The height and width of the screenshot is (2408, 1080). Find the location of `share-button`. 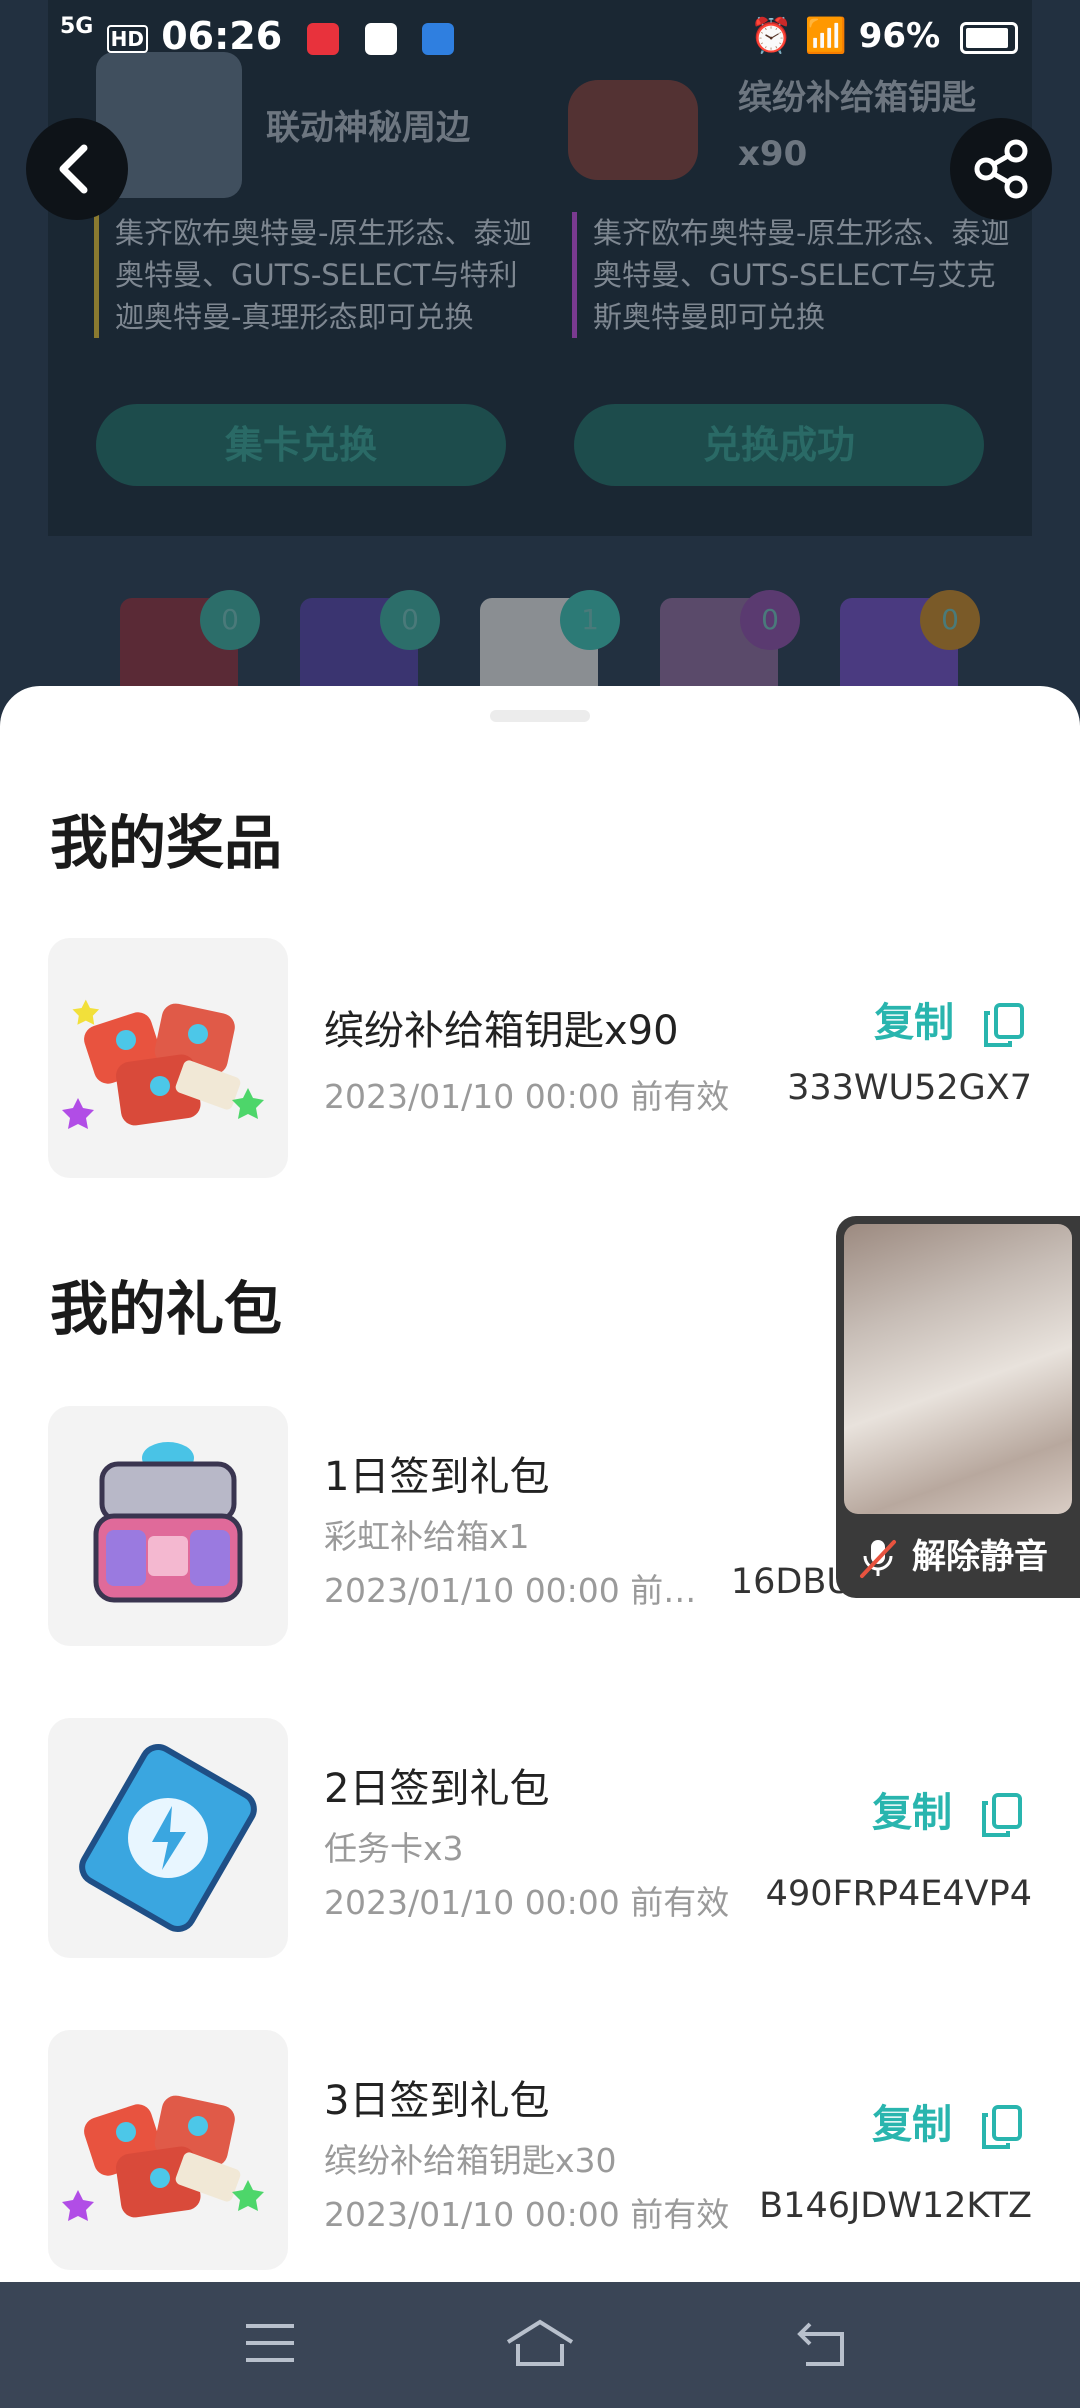

share-button is located at coordinates (1001, 169).